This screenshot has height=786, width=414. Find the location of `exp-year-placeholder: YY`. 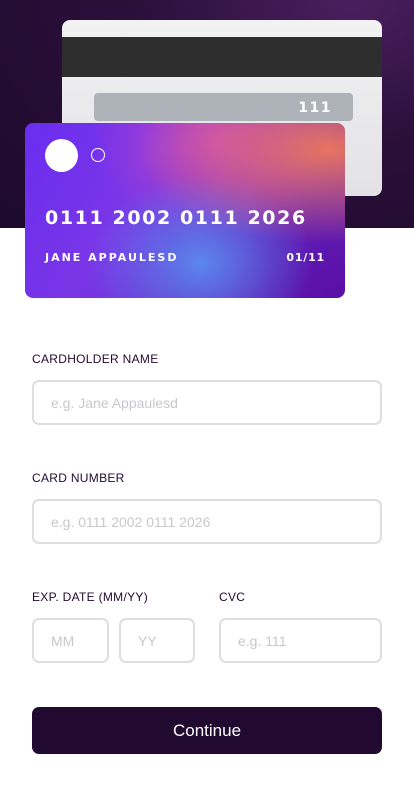

exp-year-placeholder: YY is located at coordinates (147, 640).